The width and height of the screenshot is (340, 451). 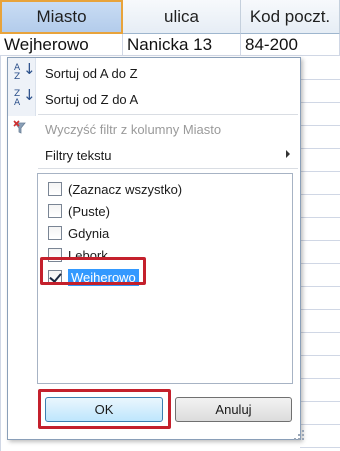 I want to click on text-filters-item: Filtry tekstu, so click(x=154, y=155).